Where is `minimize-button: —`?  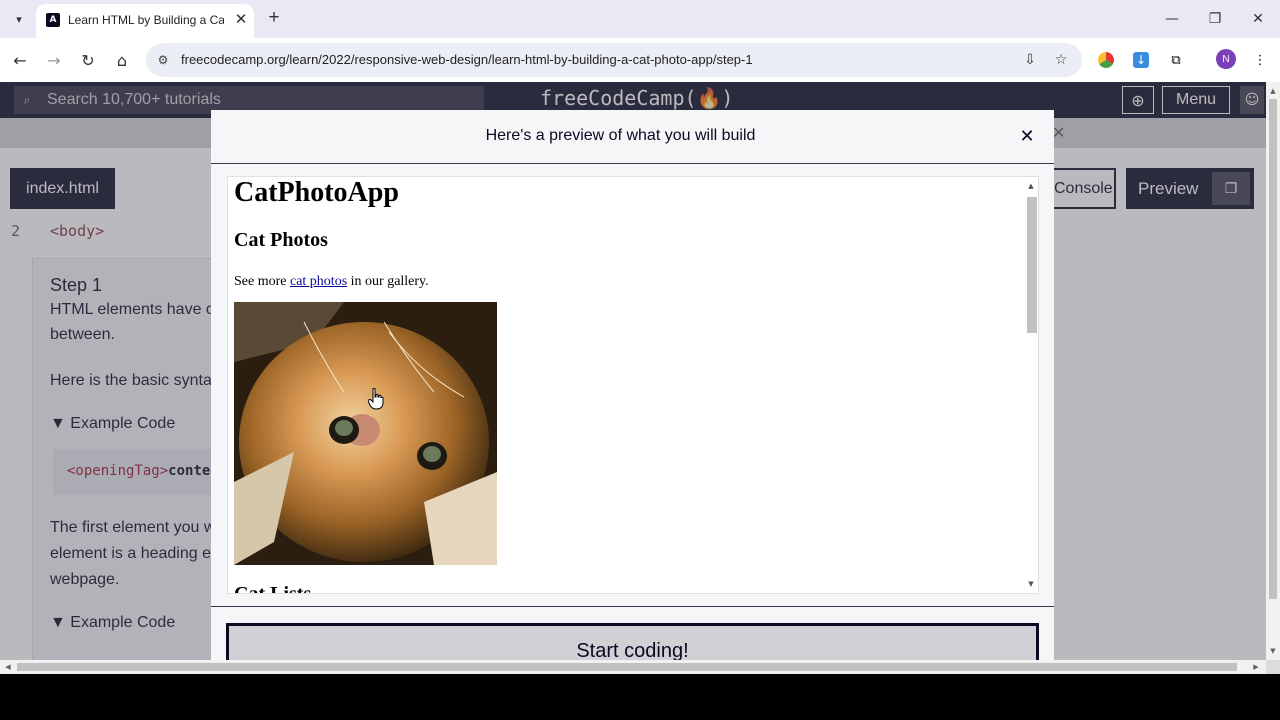
minimize-button: — is located at coordinates (1172, 19).